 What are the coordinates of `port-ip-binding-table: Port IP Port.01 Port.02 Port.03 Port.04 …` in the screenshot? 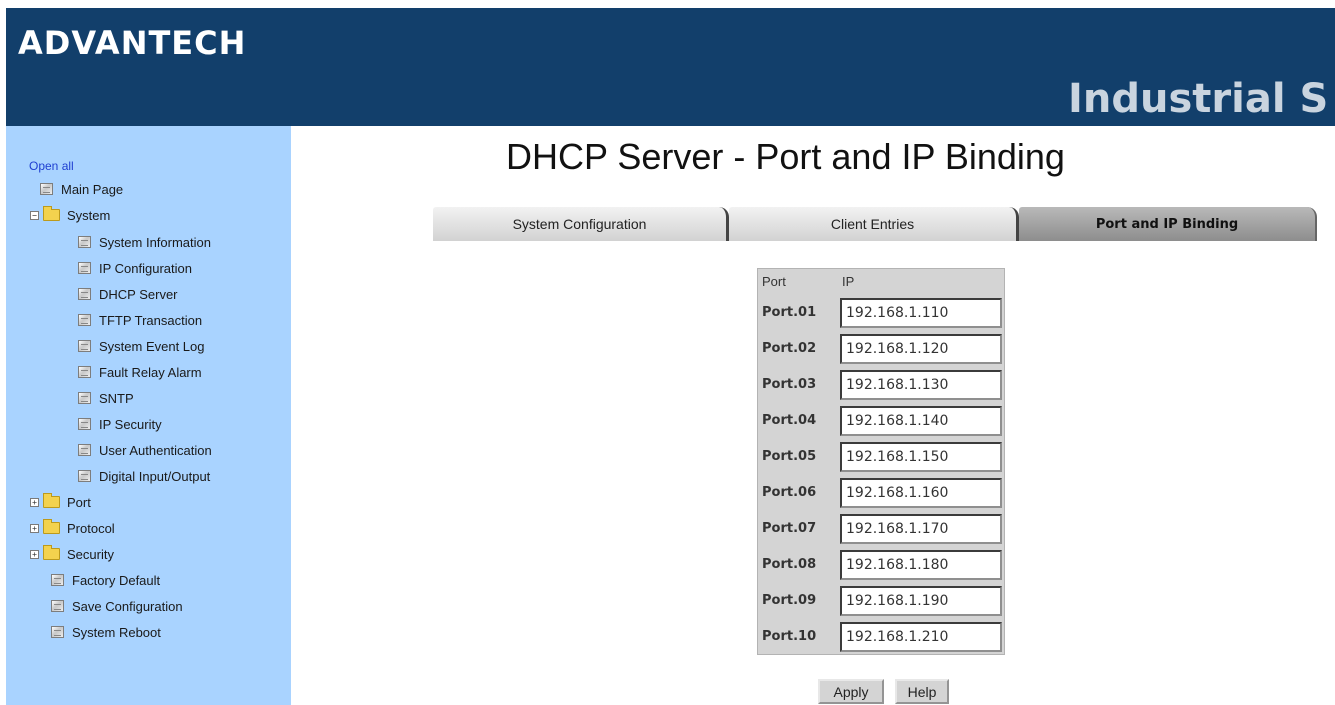 It's located at (881, 461).